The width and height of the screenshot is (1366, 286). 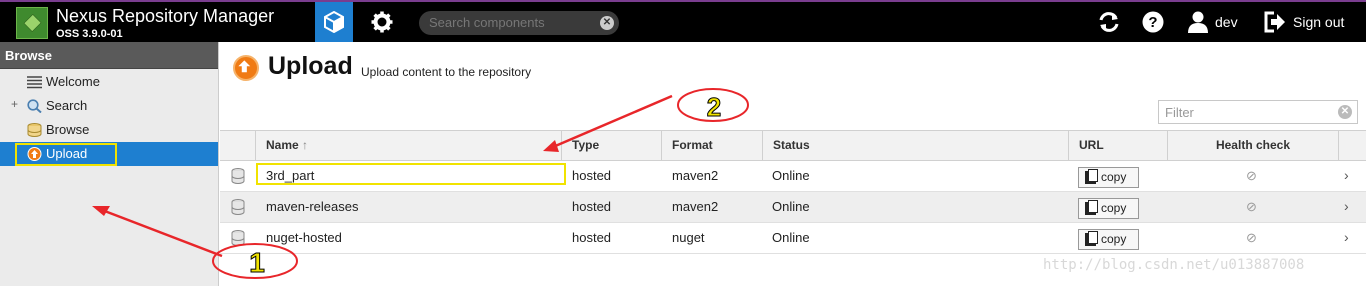 I want to click on annotation-number-1: 1, so click(x=257, y=262).